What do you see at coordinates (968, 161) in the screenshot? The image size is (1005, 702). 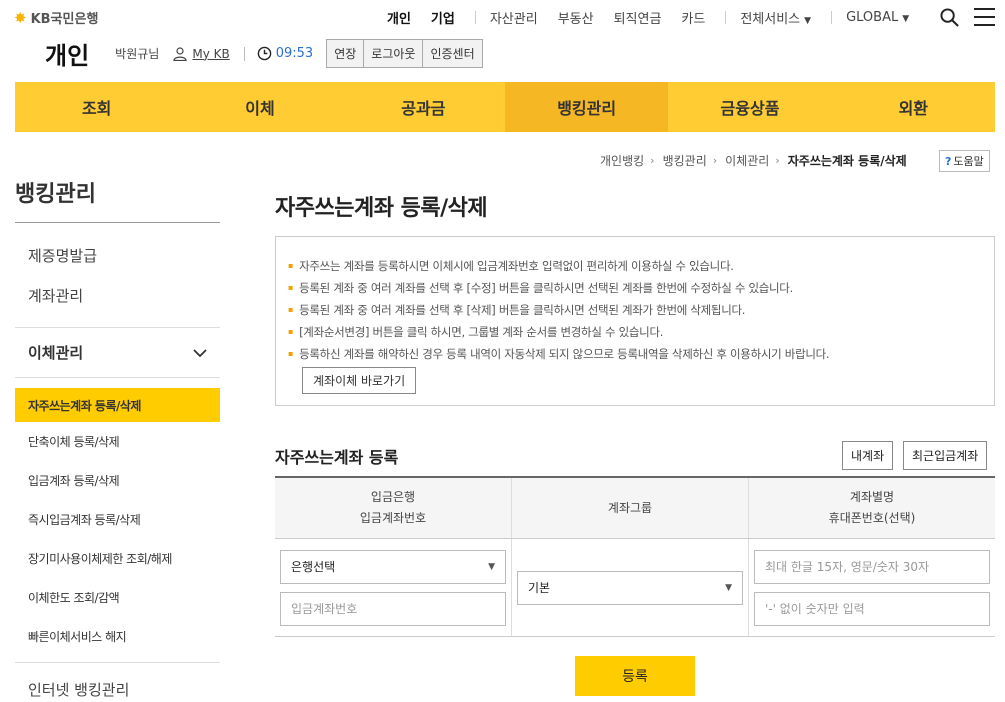 I see `help-label: 도움말` at bounding box center [968, 161].